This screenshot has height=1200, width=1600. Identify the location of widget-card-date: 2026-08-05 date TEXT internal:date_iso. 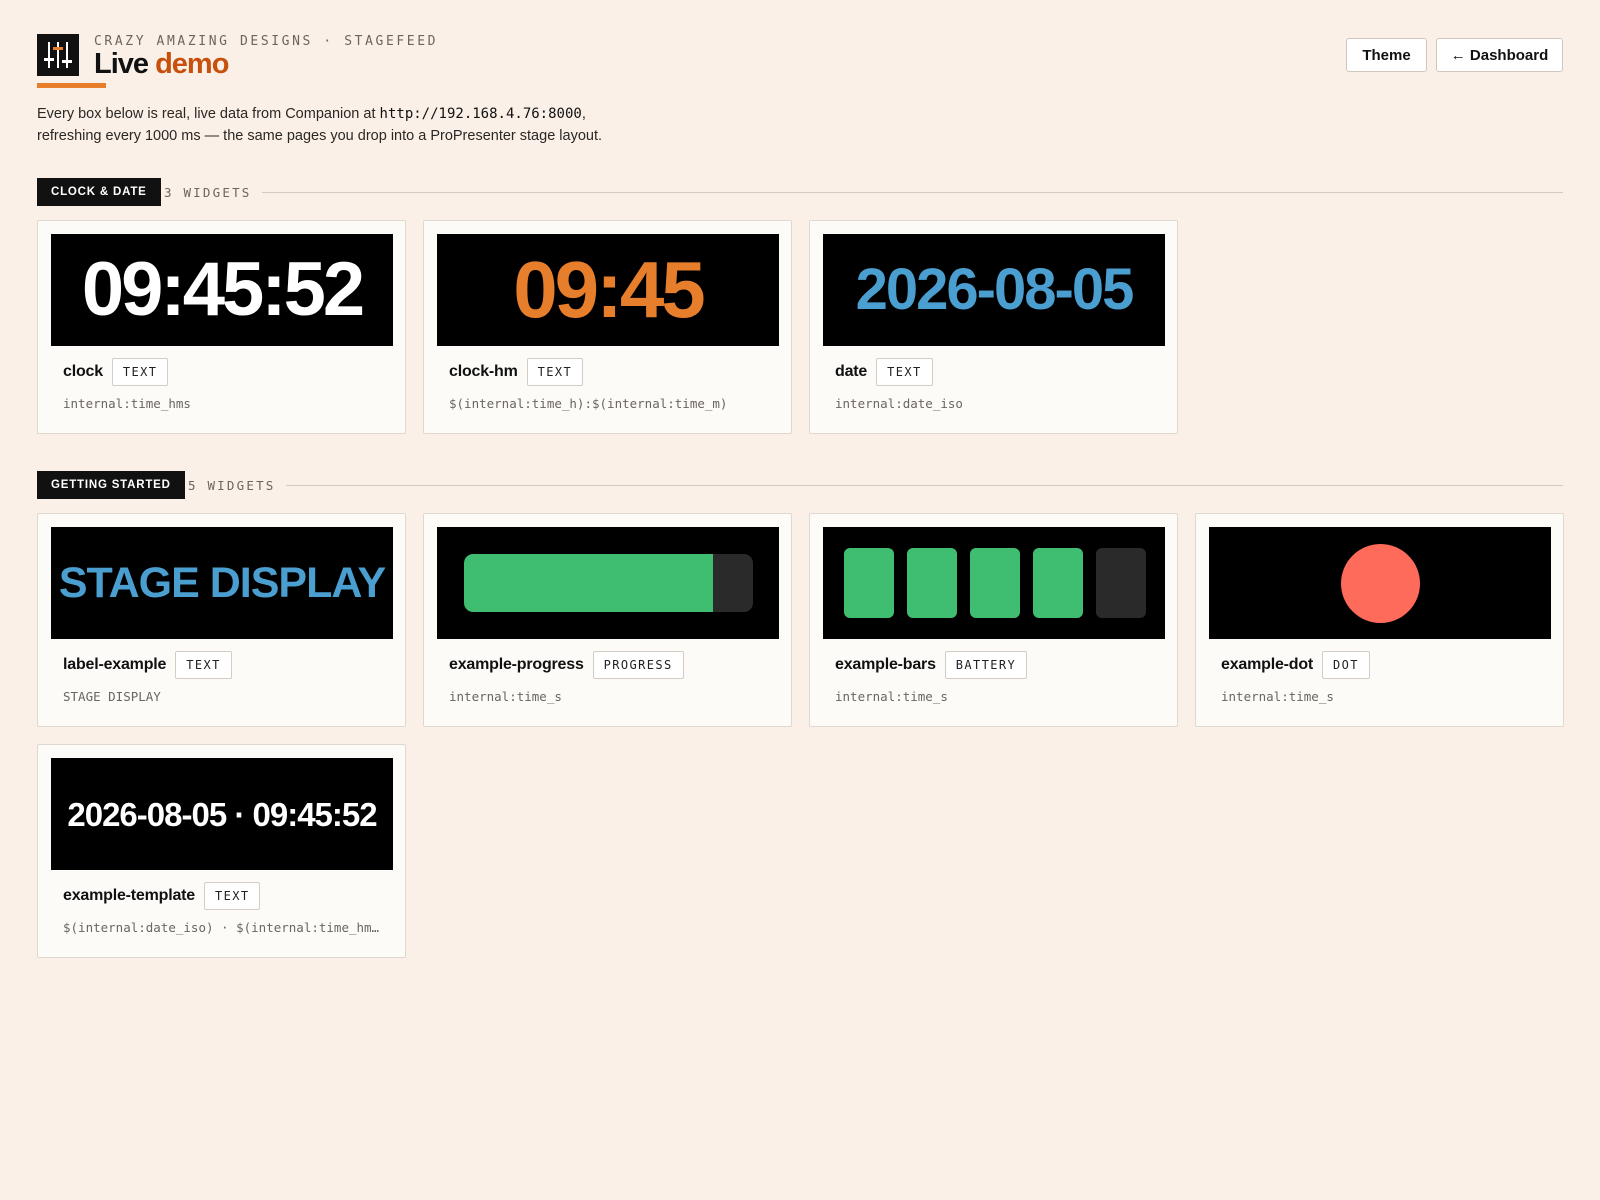
(993, 327).